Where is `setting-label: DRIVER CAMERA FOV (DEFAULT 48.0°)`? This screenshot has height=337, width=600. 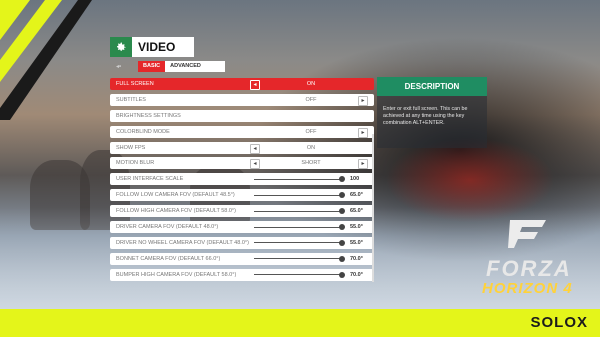
setting-label: DRIVER CAMERA FOV (DEFAULT 48.0°) is located at coordinates (167, 227).